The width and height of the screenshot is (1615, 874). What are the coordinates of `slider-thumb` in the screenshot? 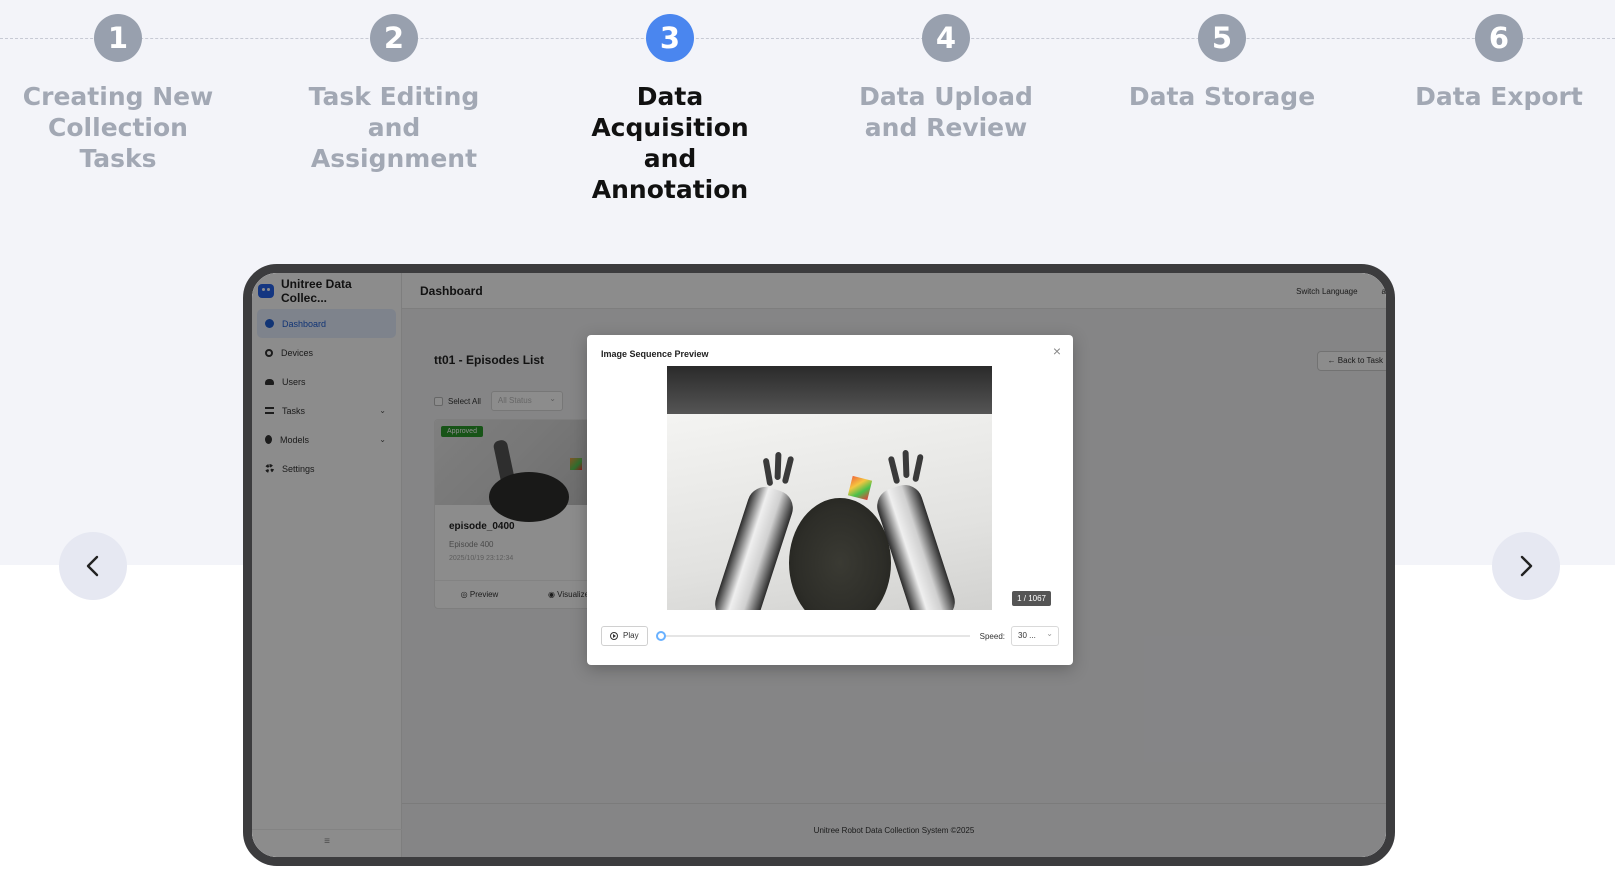 It's located at (660, 636).